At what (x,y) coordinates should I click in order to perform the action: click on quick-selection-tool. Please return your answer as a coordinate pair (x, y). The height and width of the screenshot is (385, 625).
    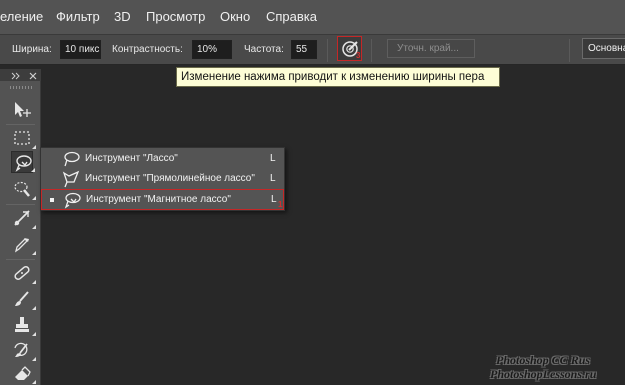
    Looking at the image, I should click on (23, 189).